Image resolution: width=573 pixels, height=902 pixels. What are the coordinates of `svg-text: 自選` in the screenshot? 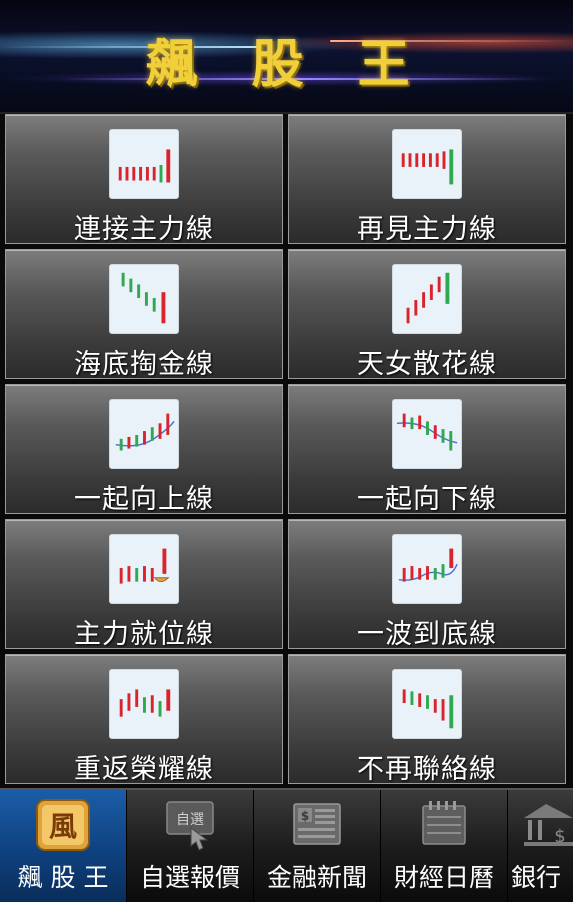 It's located at (190, 820).